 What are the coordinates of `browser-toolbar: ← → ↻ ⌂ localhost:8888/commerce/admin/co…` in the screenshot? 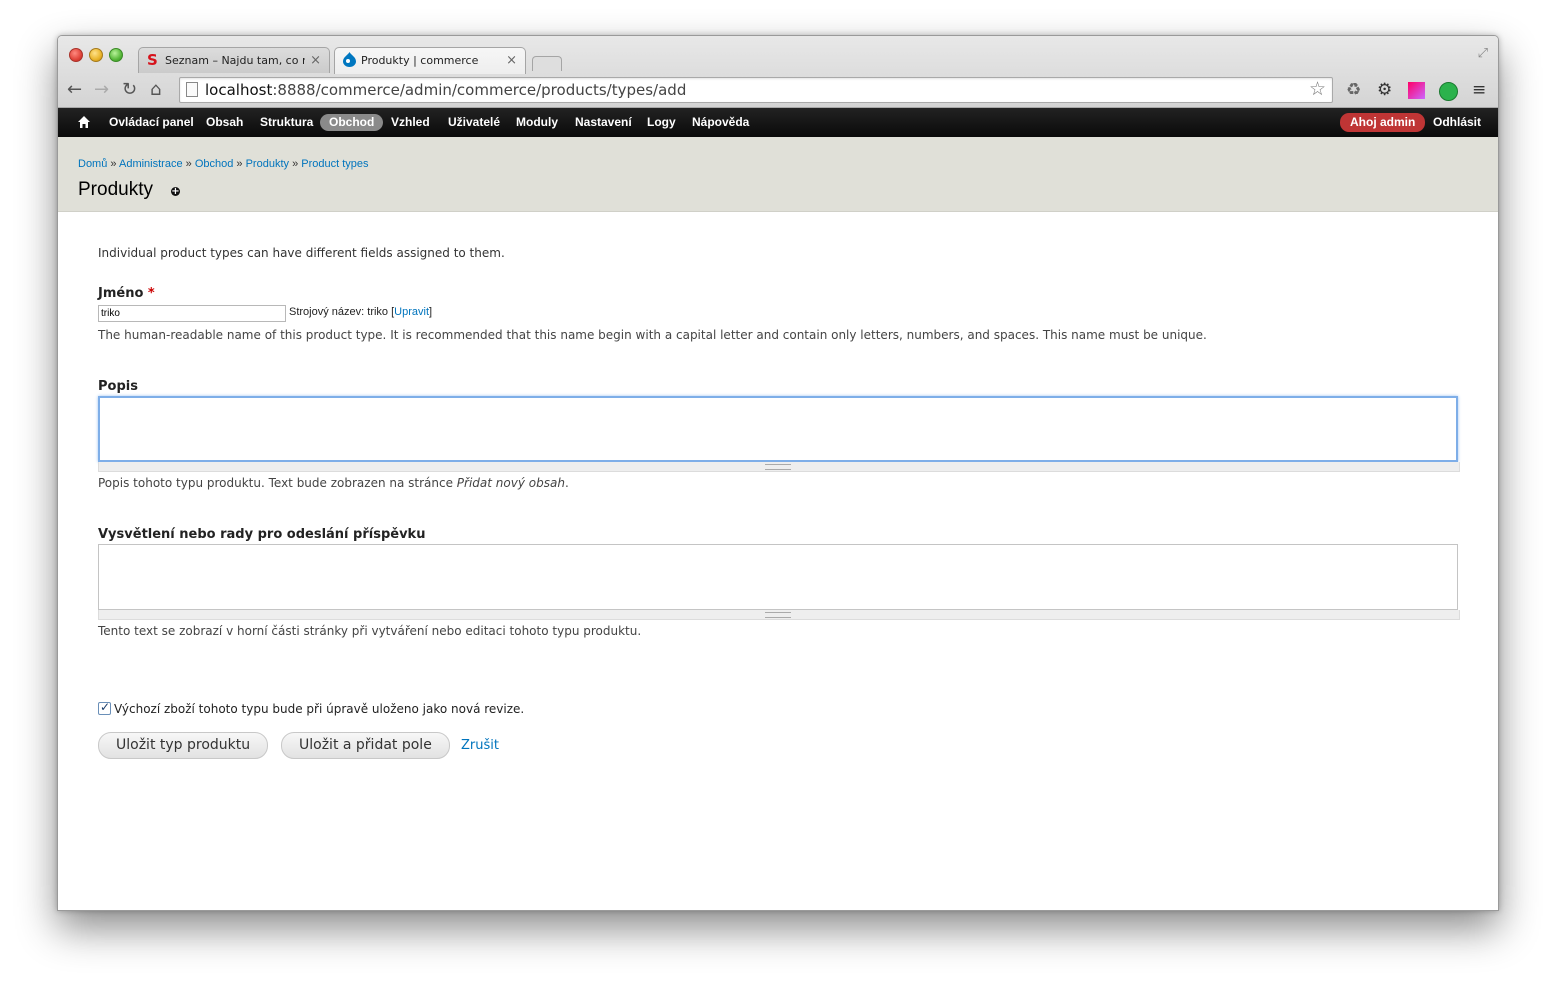 It's located at (778, 90).